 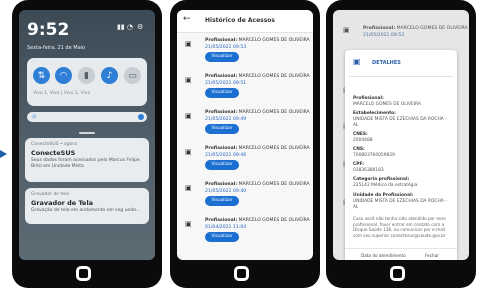 What do you see at coordinates (387, 101) in the screenshot?
I see `detail-professional: Profissional: MARCELO GOMES DE OLIVEIRA` at bounding box center [387, 101].